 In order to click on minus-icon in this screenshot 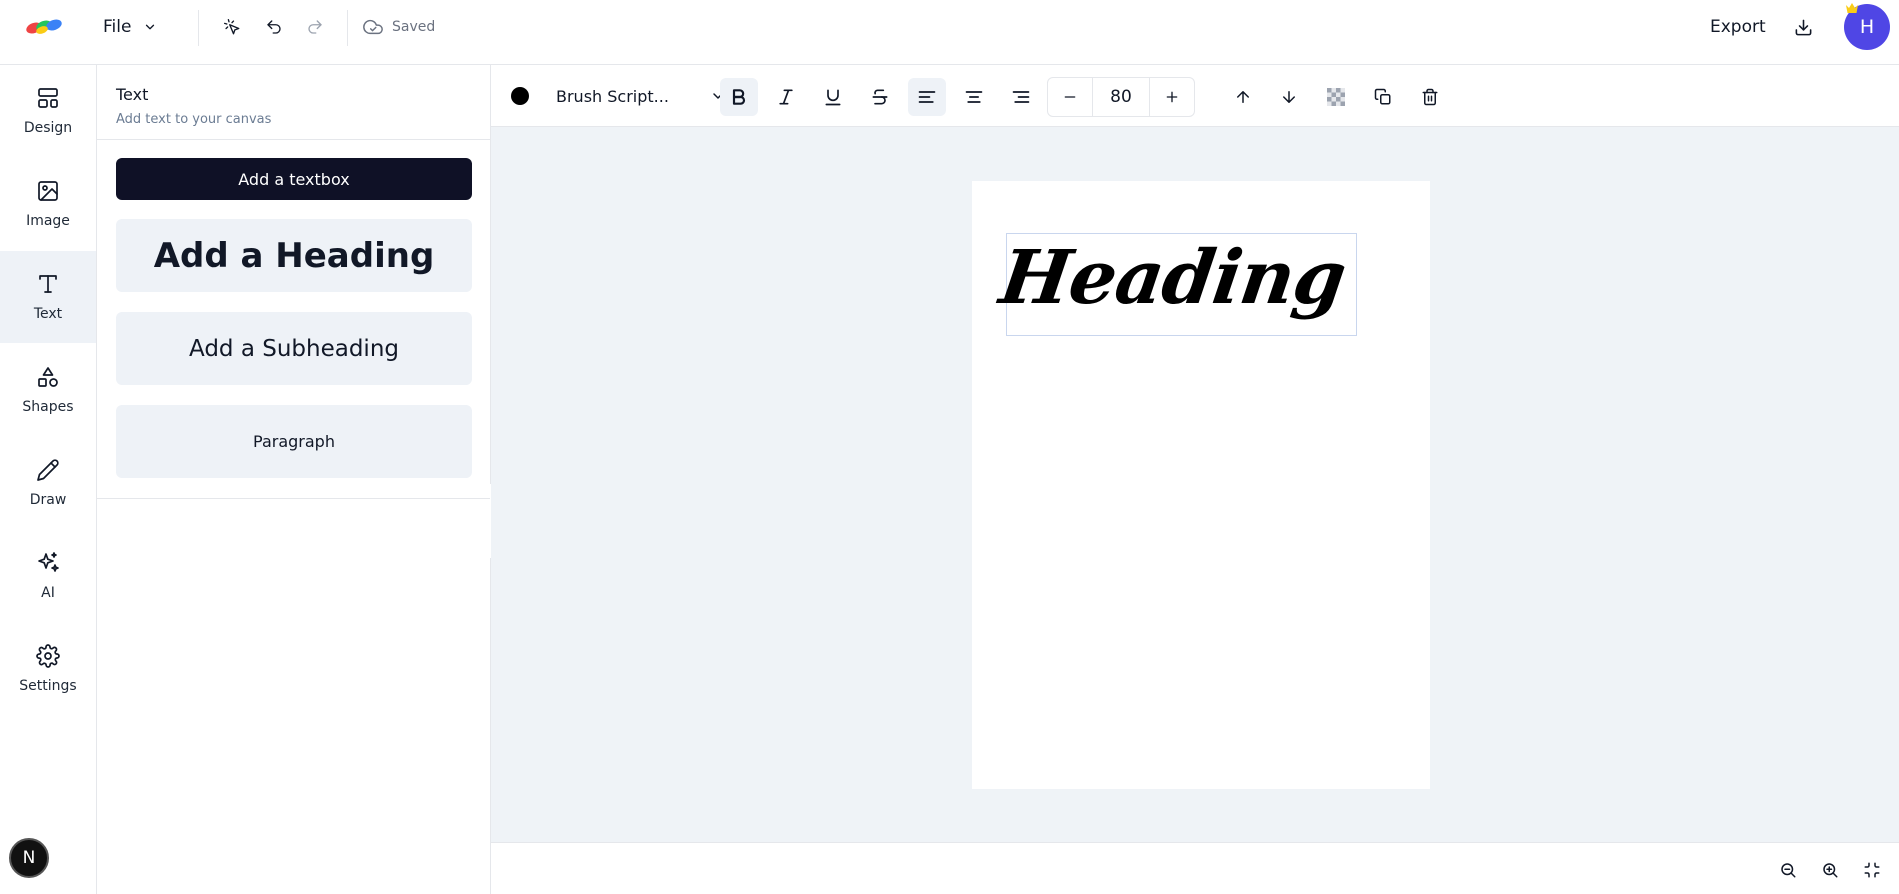, I will do `click(1070, 97)`.